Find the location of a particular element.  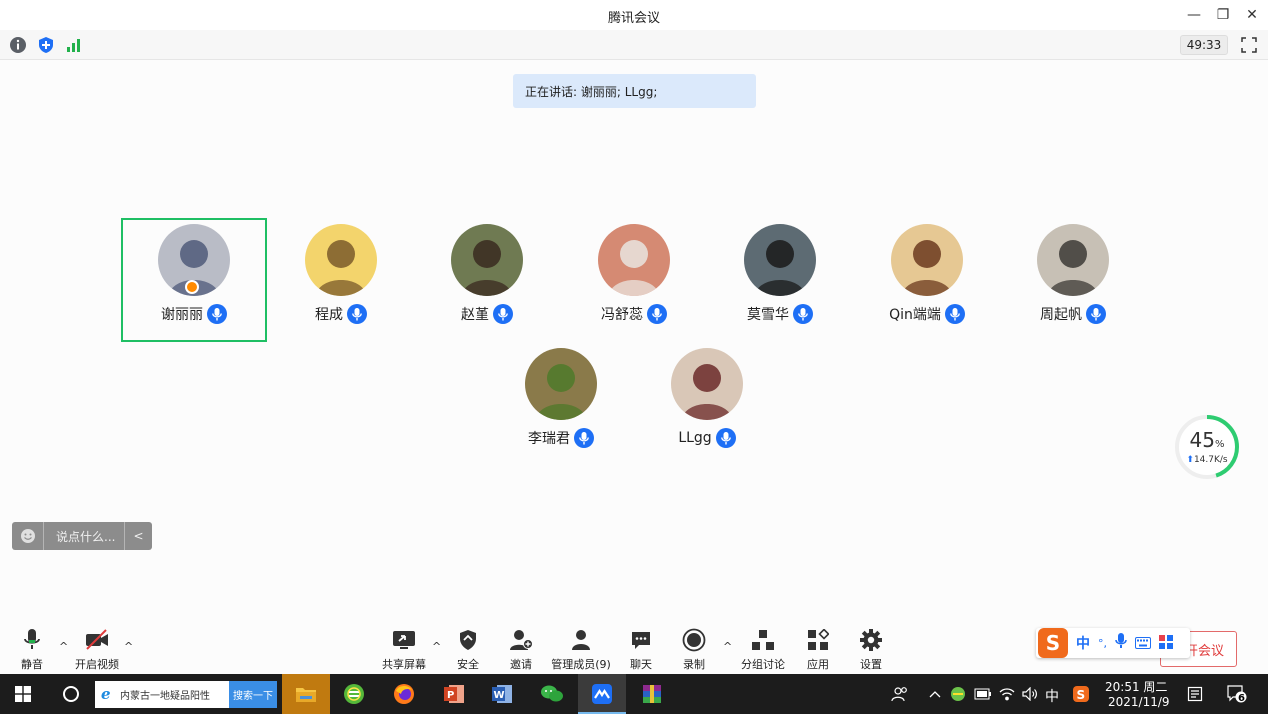

volume-icon is located at coordinates (1030, 694).